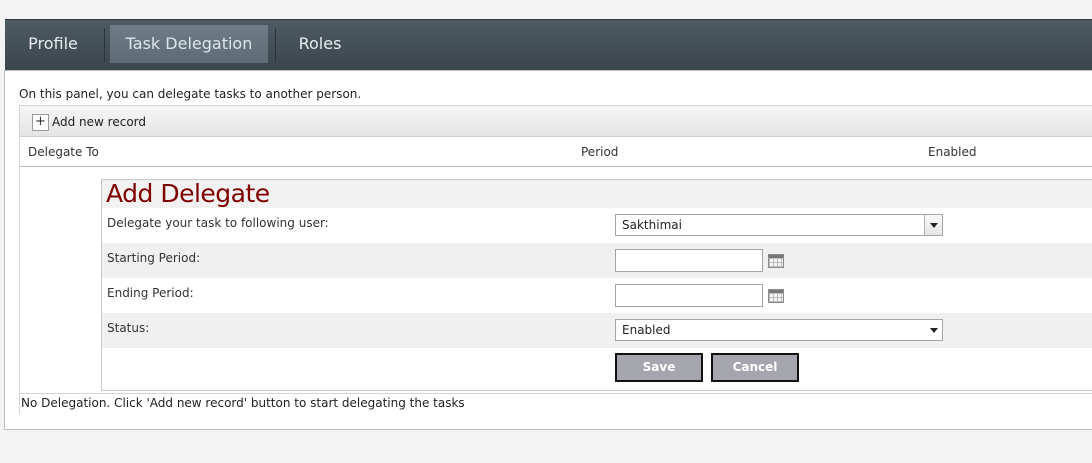 This screenshot has height=463, width=1092. What do you see at coordinates (597, 330) in the screenshot?
I see `status-row: Status: Enabled` at bounding box center [597, 330].